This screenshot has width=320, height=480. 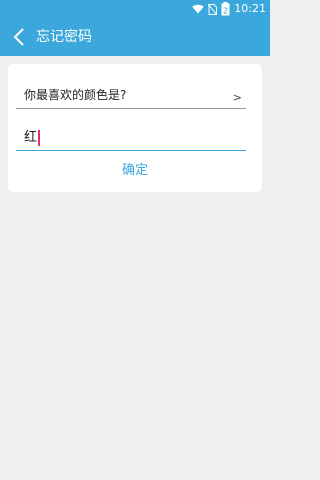 What do you see at coordinates (213, 9) in the screenshot?
I see `no-sim-icon` at bounding box center [213, 9].